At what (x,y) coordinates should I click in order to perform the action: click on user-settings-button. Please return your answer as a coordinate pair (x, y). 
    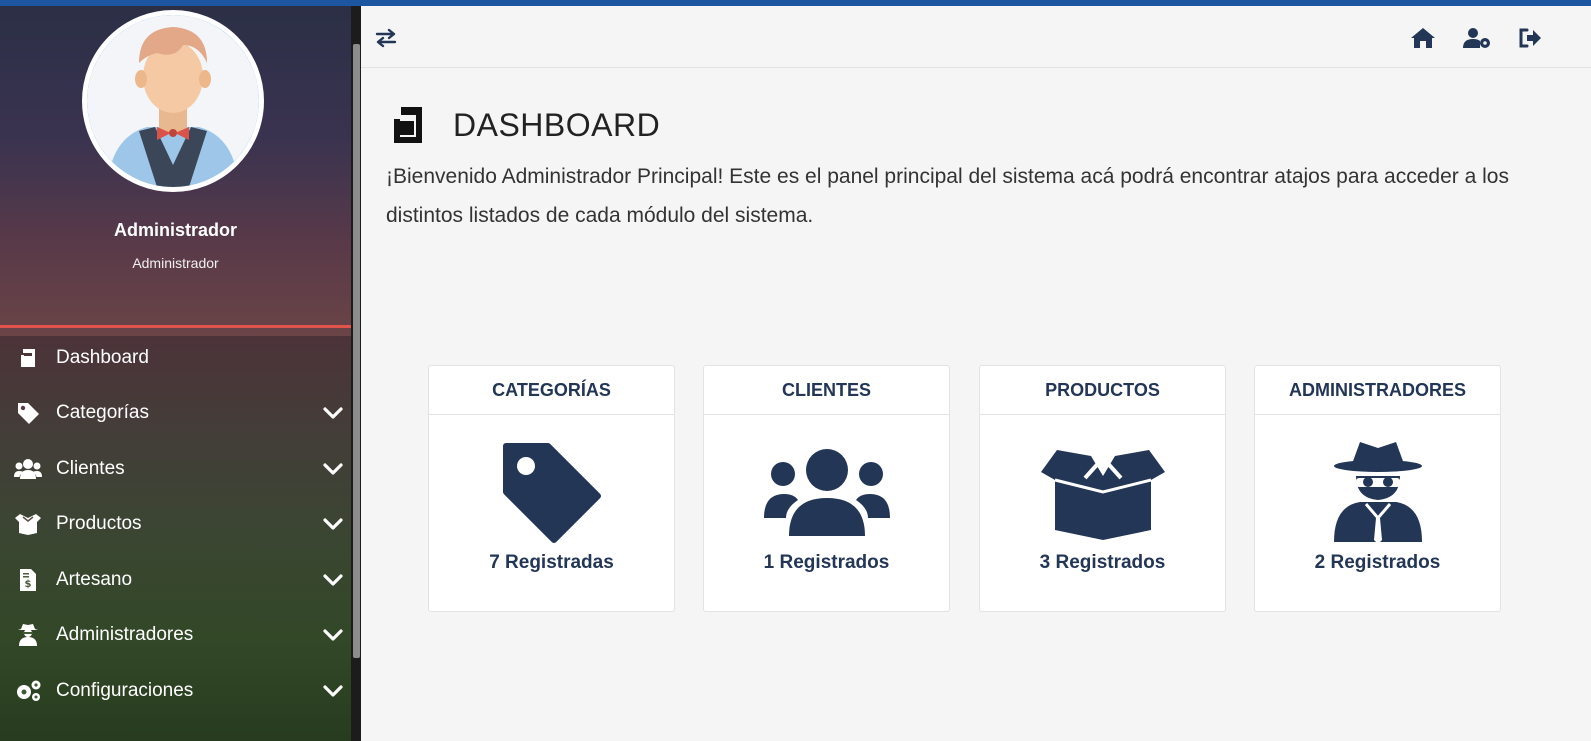
    Looking at the image, I should click on (1477, 38).